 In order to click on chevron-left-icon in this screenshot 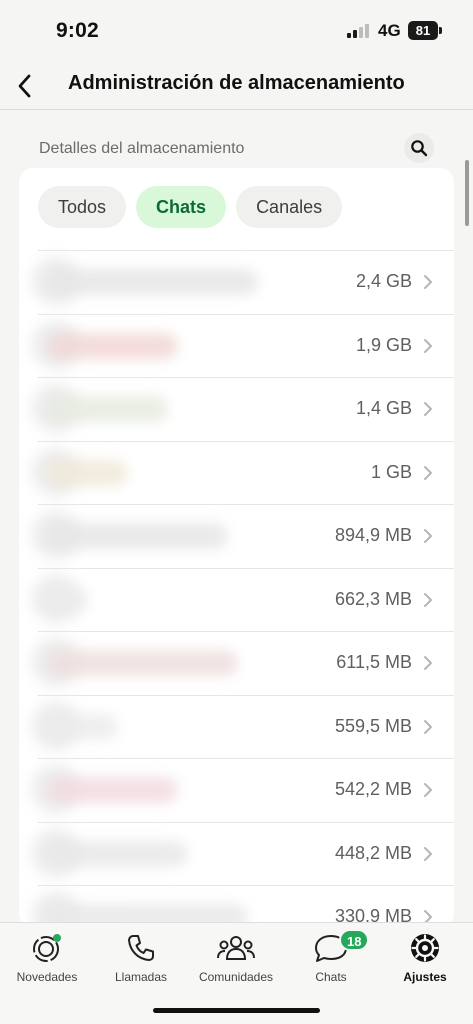, I will do `click(24, 86)`.